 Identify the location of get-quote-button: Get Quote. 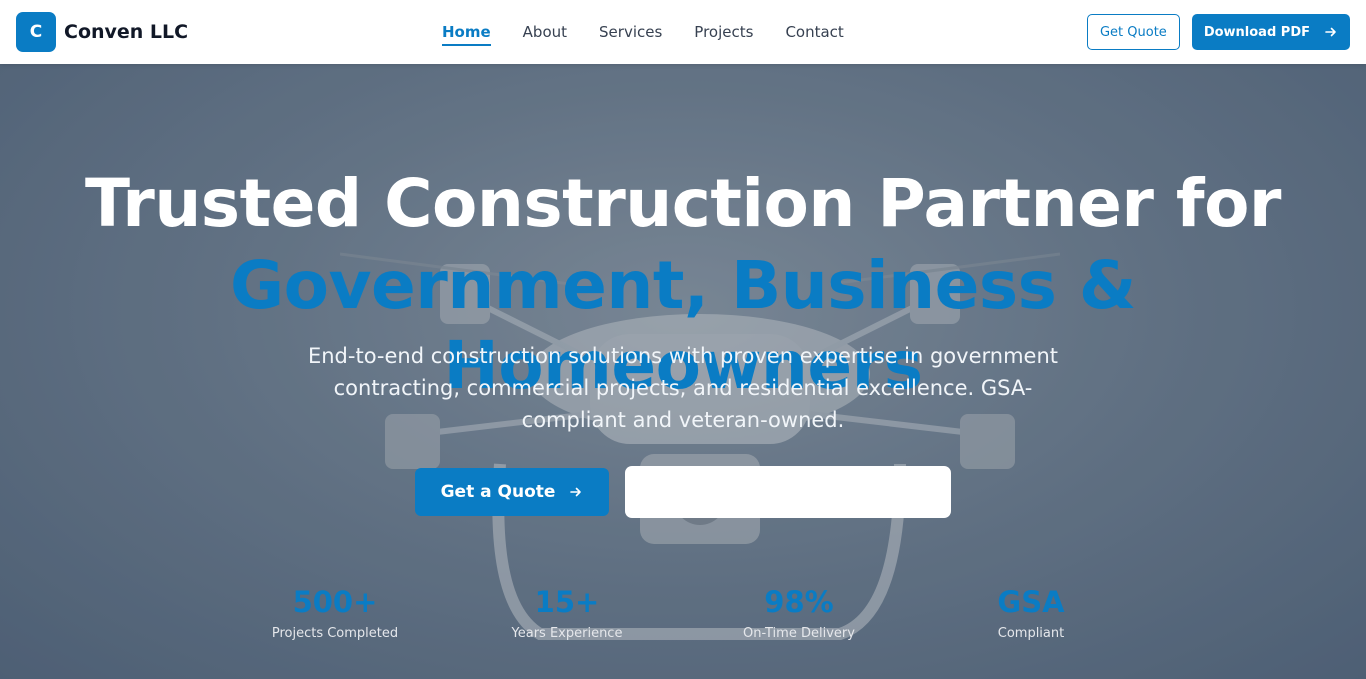
(1133, 32).